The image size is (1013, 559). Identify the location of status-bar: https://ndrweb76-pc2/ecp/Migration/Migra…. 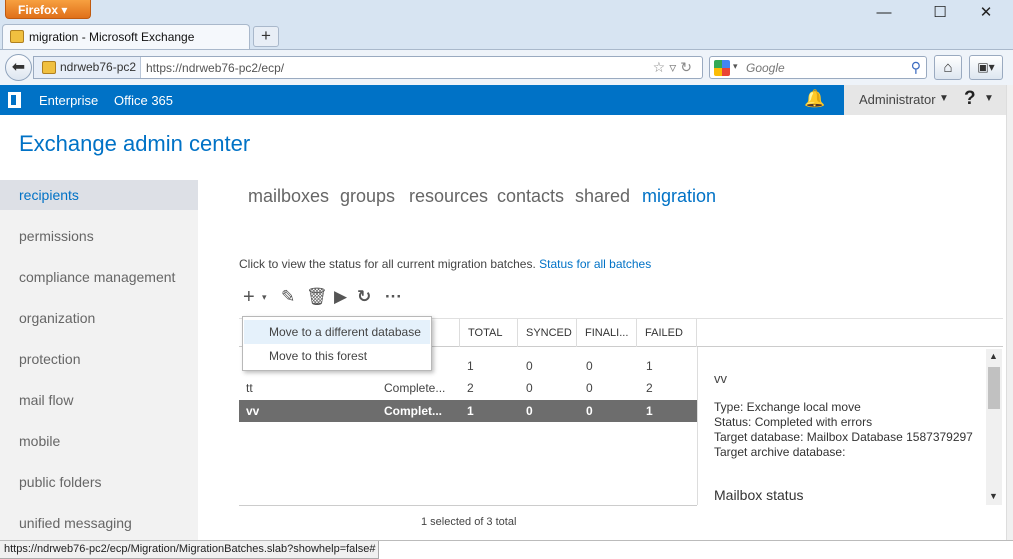
(506, 549).